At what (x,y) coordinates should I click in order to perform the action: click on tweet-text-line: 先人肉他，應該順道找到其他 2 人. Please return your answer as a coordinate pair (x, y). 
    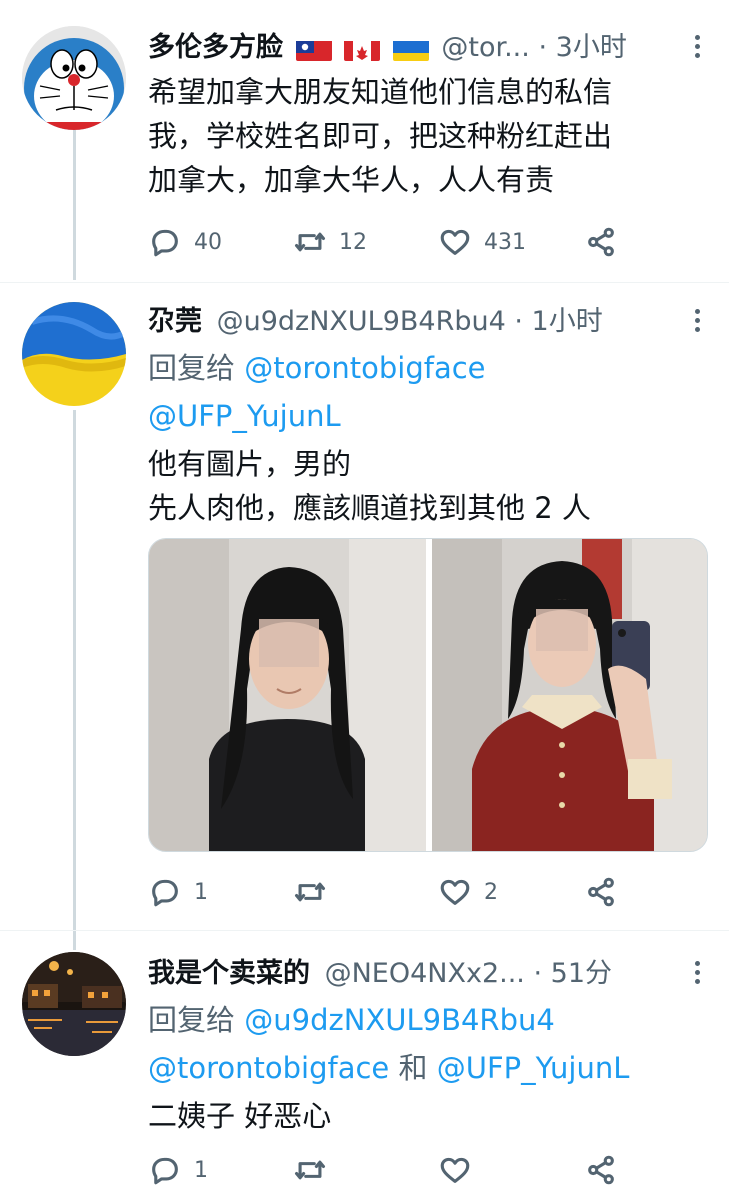
    Looking at the image, I should click on (369, 508).